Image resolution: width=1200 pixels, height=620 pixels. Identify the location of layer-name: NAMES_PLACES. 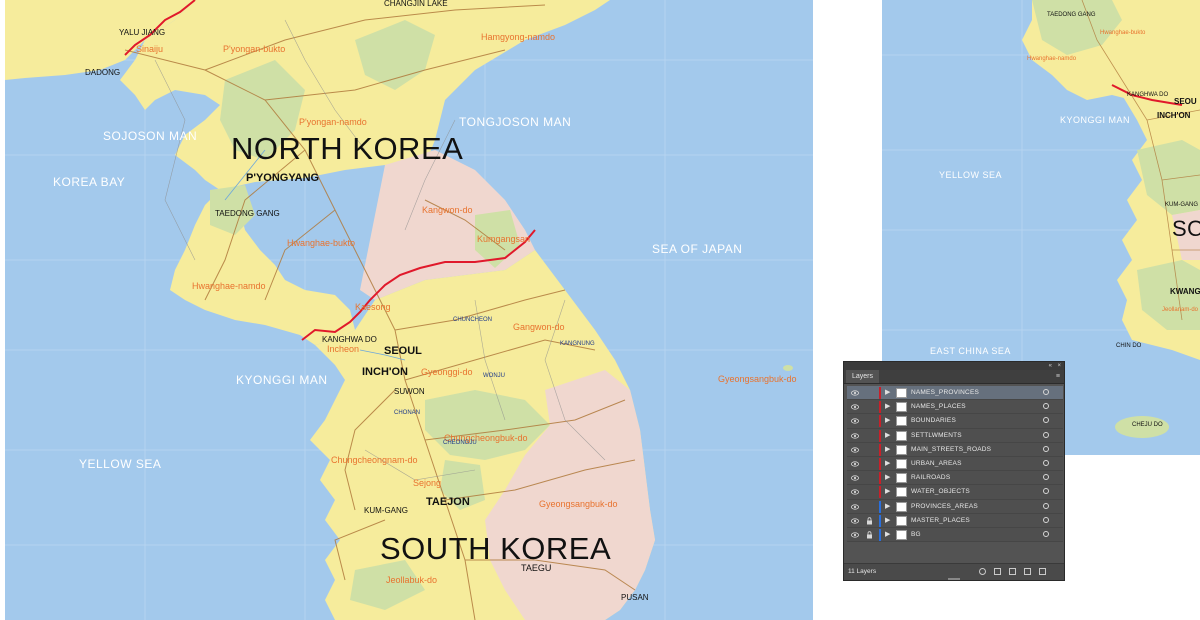
(938, 407).